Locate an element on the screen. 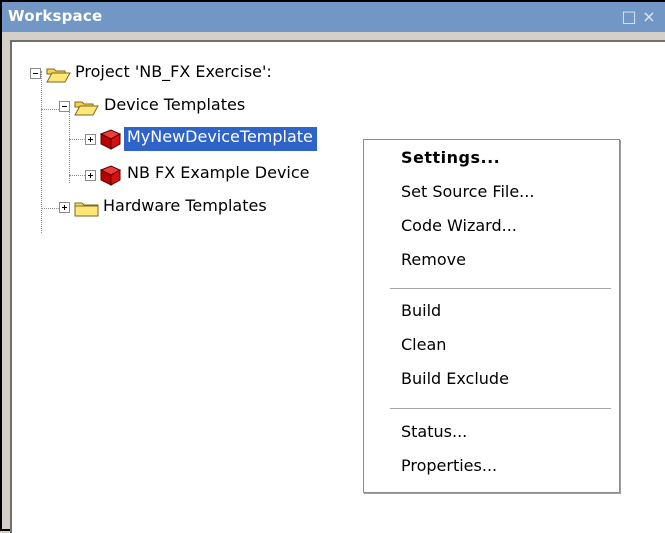 The image size is (665, 533). build-menu-item: Build is located at coordinates (421, 315).